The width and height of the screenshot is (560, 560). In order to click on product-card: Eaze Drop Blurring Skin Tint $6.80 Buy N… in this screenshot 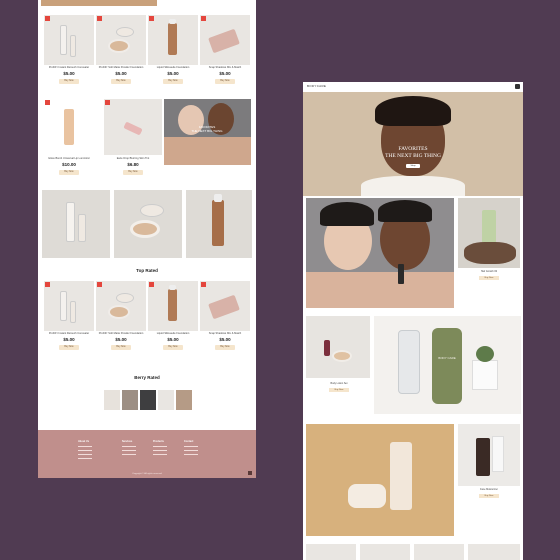, I will do `click(133, 140)`.